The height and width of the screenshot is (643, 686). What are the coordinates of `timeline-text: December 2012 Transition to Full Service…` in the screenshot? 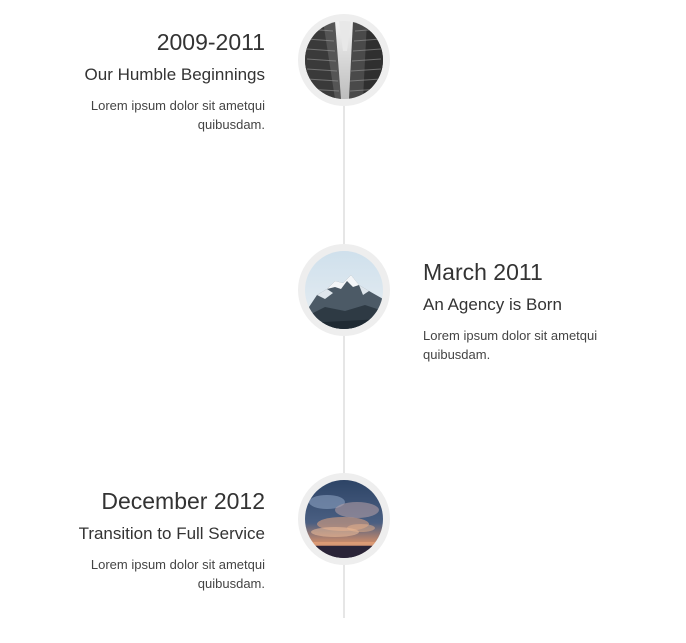 It's located at (155, 540).